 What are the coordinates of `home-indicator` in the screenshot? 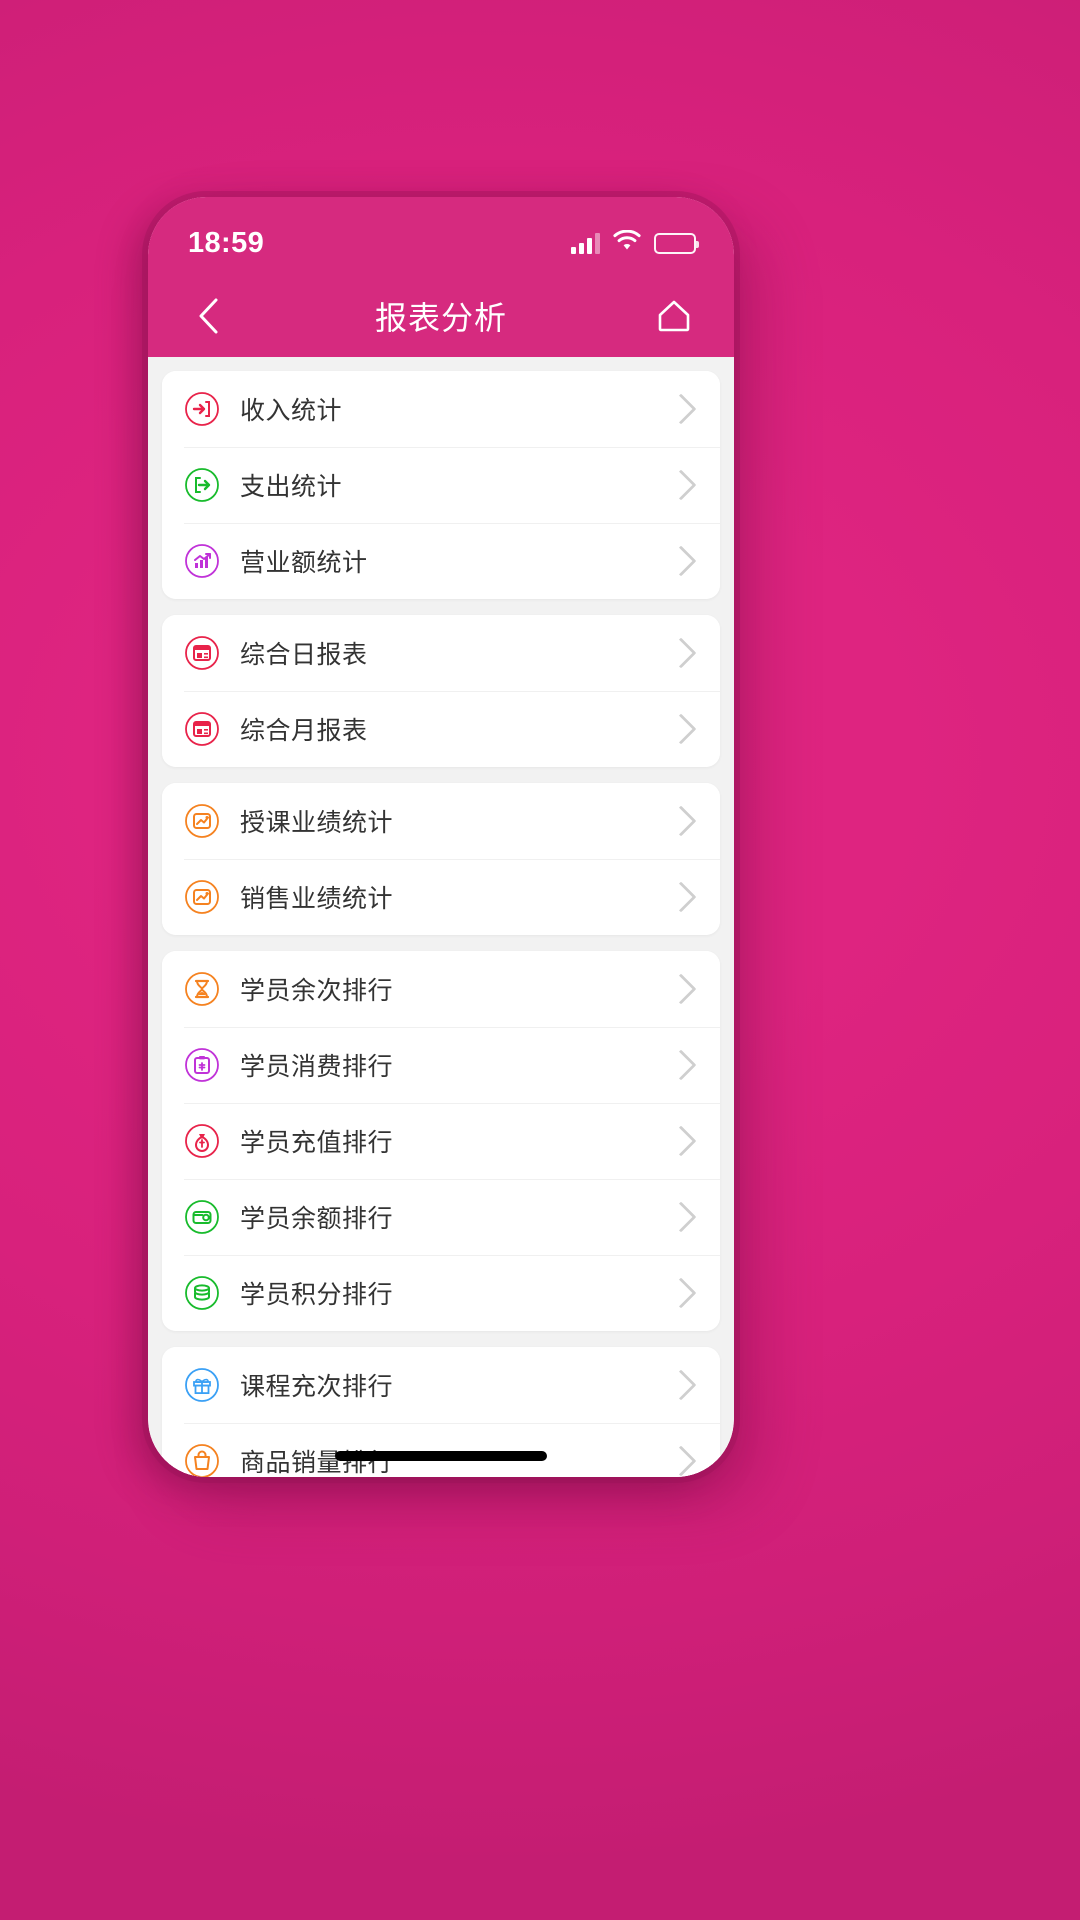 It's located at (441, 1456).